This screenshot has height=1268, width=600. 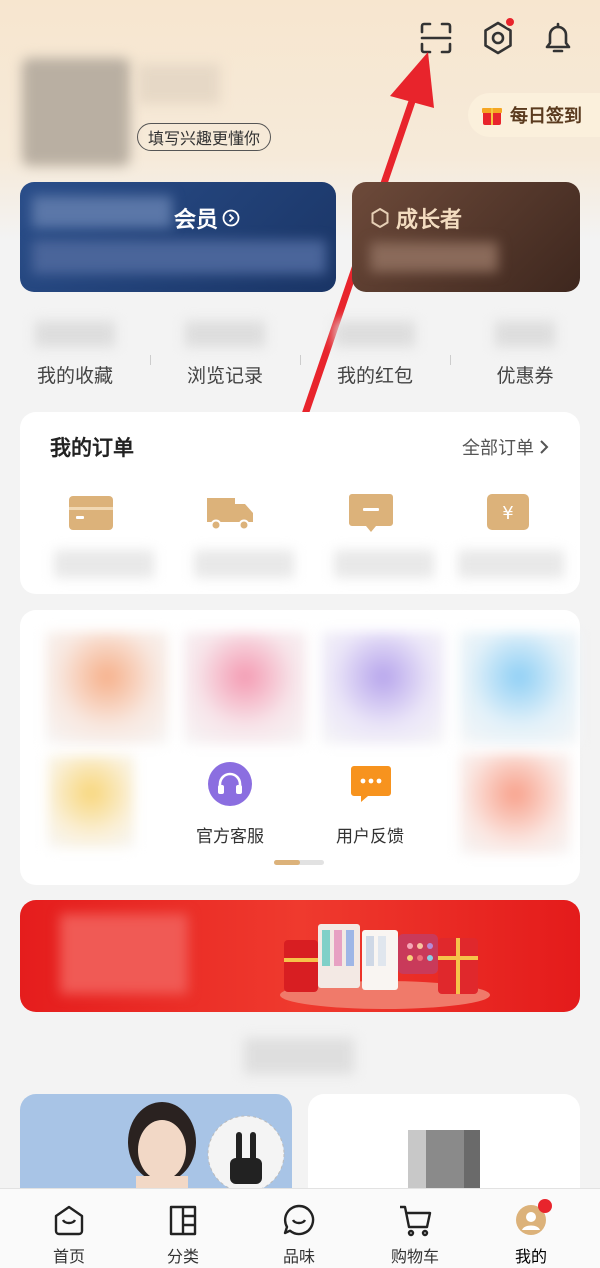 I want to click on member-level-text, so click(x=102, y=212).